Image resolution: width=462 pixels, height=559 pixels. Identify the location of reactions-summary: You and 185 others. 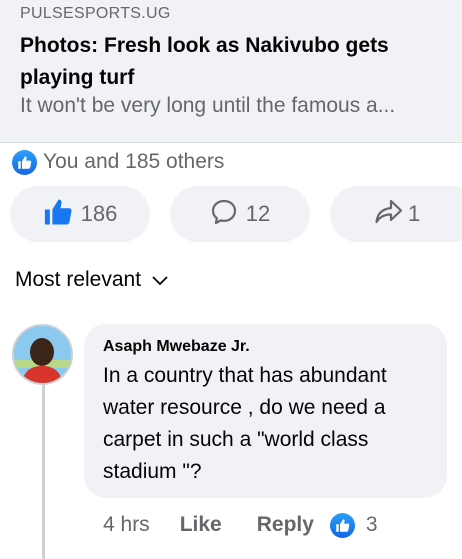
(118, 162).